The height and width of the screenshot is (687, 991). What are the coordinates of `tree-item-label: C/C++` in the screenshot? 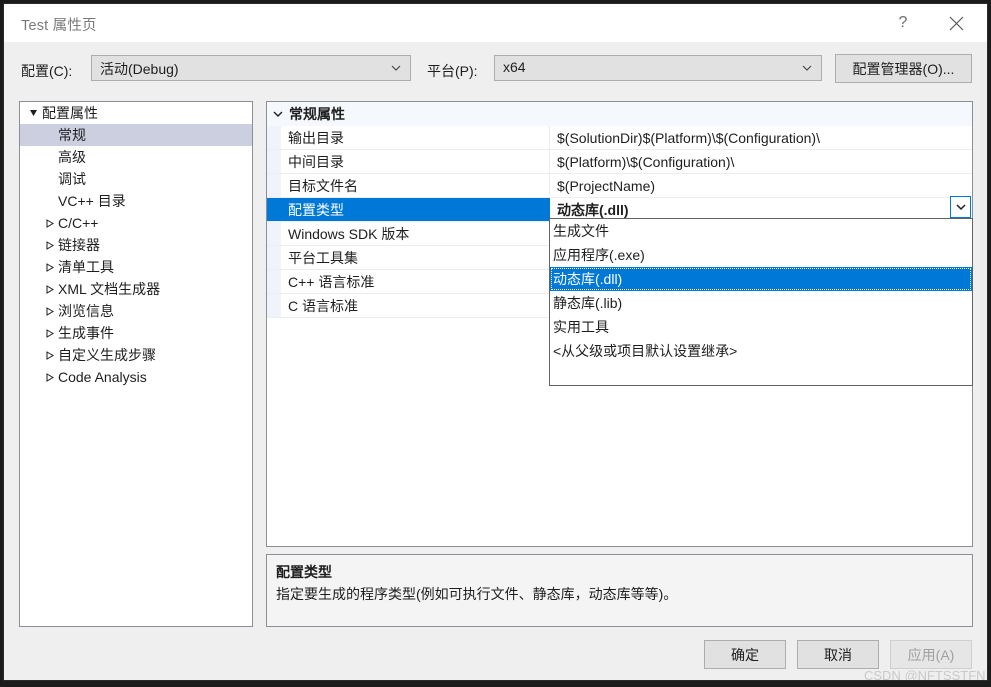 It's located at (78, 223).